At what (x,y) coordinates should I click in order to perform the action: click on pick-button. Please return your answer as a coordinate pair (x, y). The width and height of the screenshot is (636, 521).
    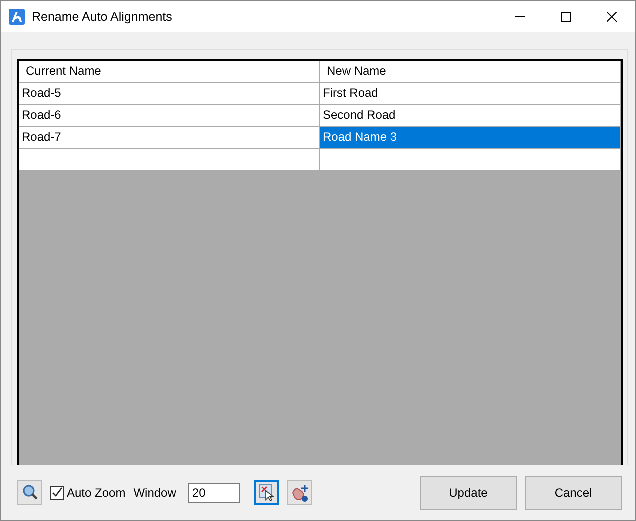
    Looking at the image, I should click on (267, 492).